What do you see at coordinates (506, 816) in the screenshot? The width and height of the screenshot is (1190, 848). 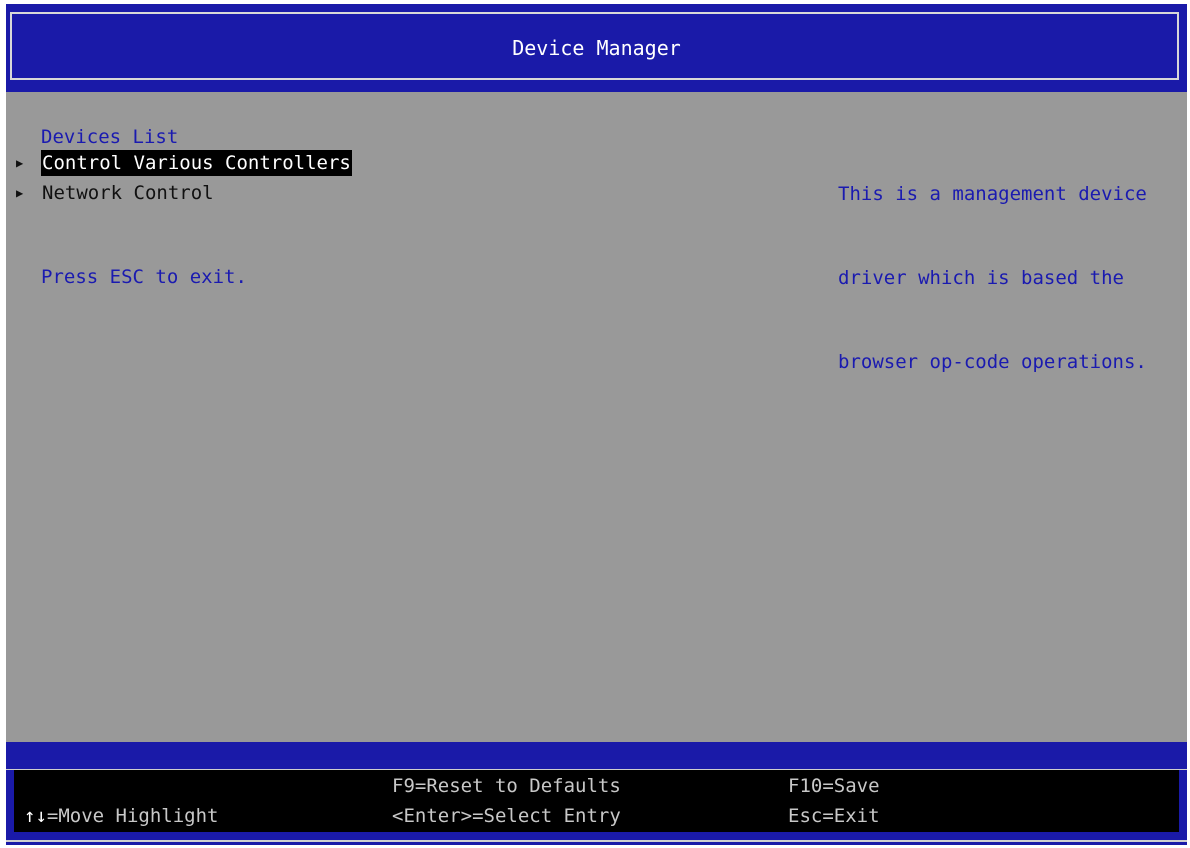 I see `select-entry-hint: <Enter>=Select Entry` at bounding box center [506, 816].